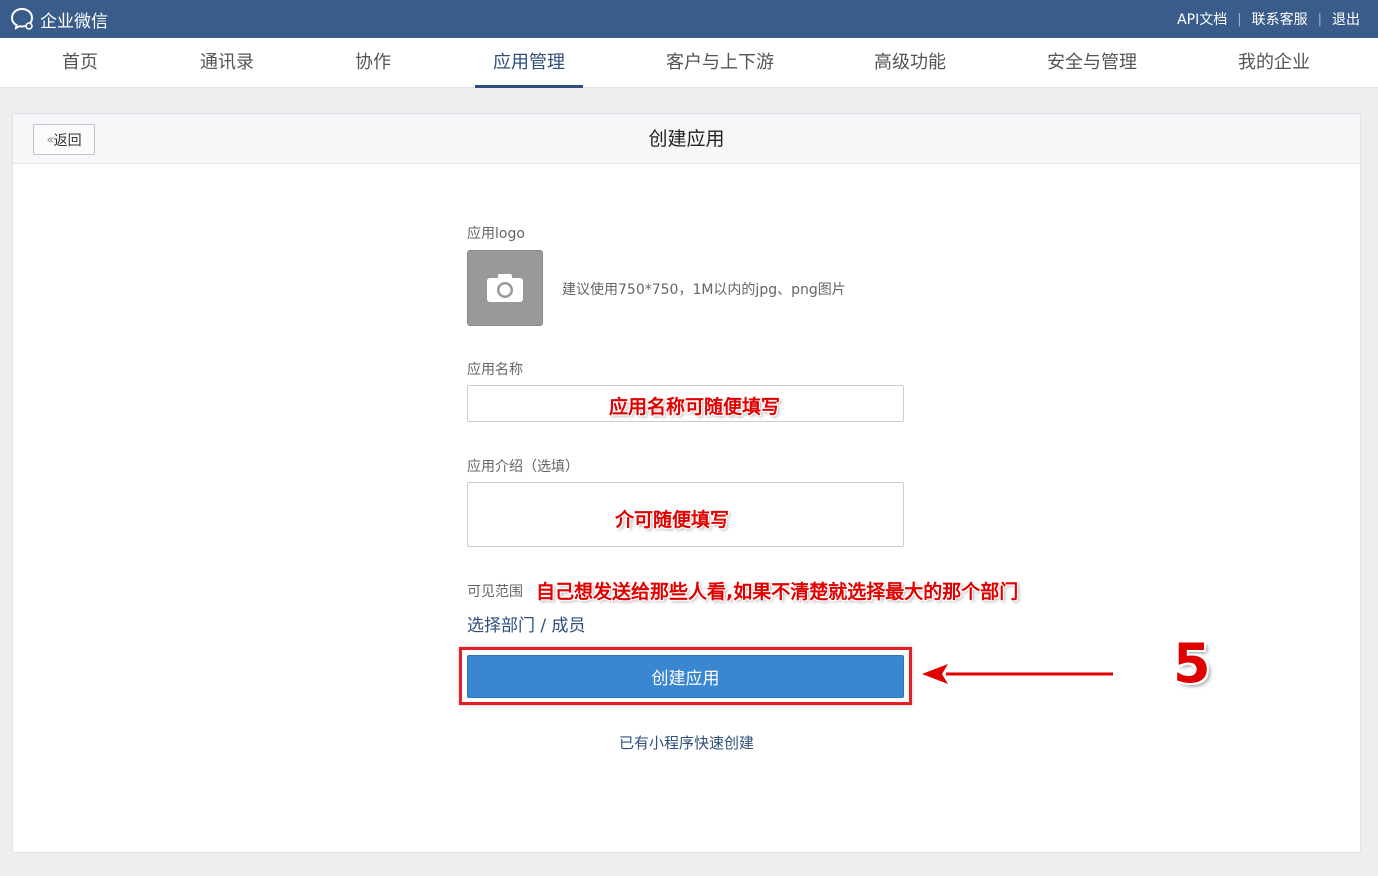 This screenshot has height=876, width=1378. What do you see at coordinates (1202, 19) in the screenshot?
I see `api-docs-link: API文档` at bounding box center [1202, 19].